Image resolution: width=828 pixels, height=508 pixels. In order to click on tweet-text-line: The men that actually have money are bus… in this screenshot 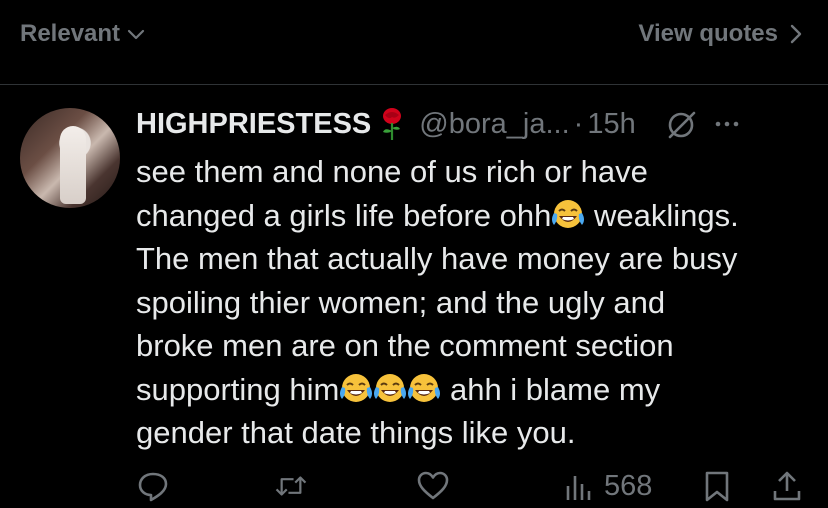, I will do `click(476, 259)`.